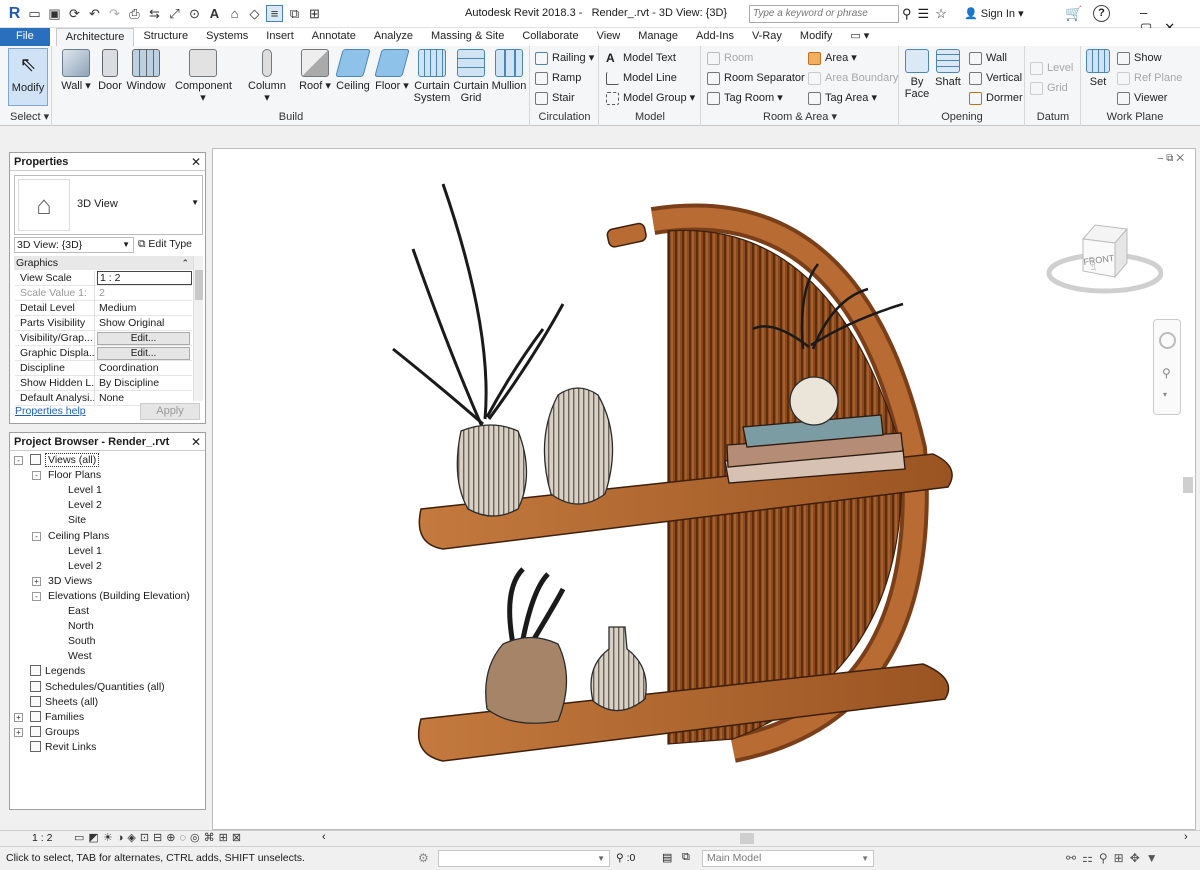 Image resolution: width=1200 pixels, height=870 pixels. I want to click on redo-icon: ↷, so click(114, 13).